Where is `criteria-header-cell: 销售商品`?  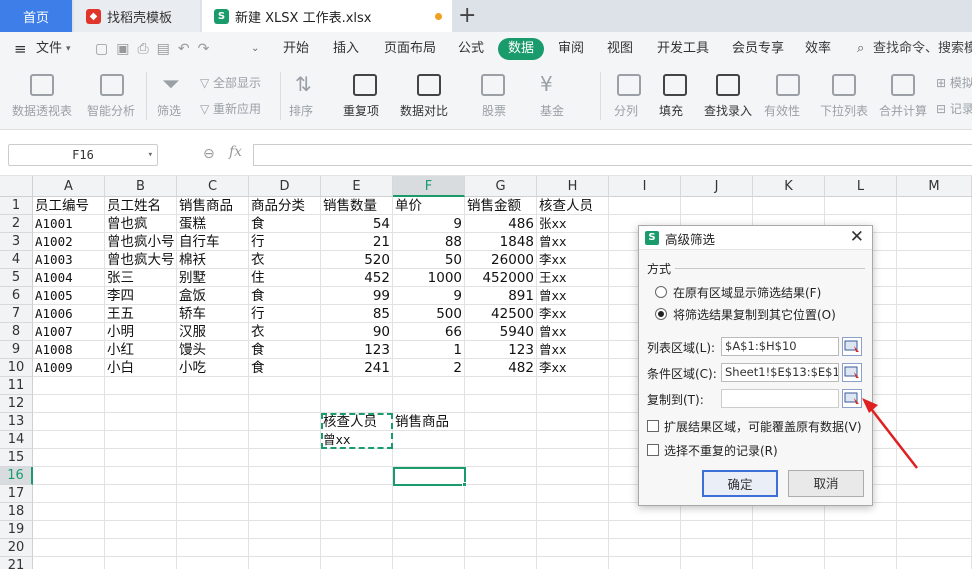
criteria-header-cell: 销售商品 is located at coordinates (429, 422).